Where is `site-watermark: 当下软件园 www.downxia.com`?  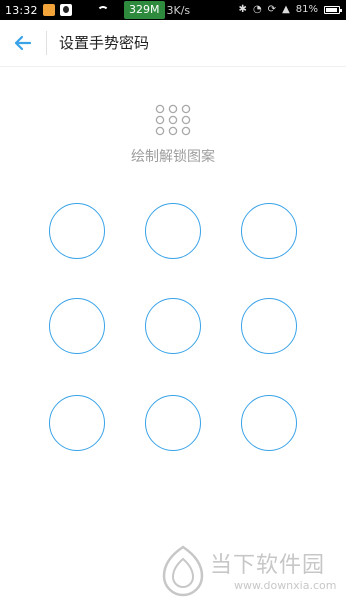
site-watermark: 当下软件园 www.downxia.com is located at coordinates (253, 572).